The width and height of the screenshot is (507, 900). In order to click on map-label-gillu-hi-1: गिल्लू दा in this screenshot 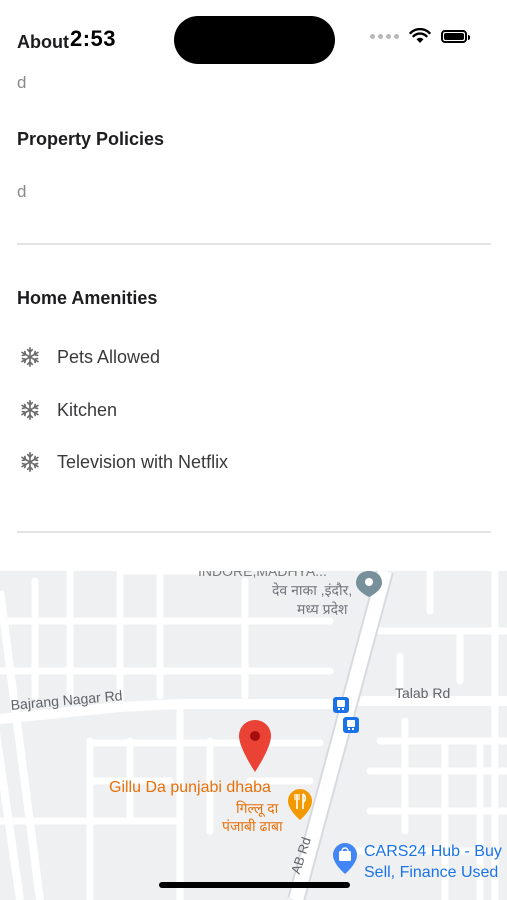, I will do `click(257, 808)`.